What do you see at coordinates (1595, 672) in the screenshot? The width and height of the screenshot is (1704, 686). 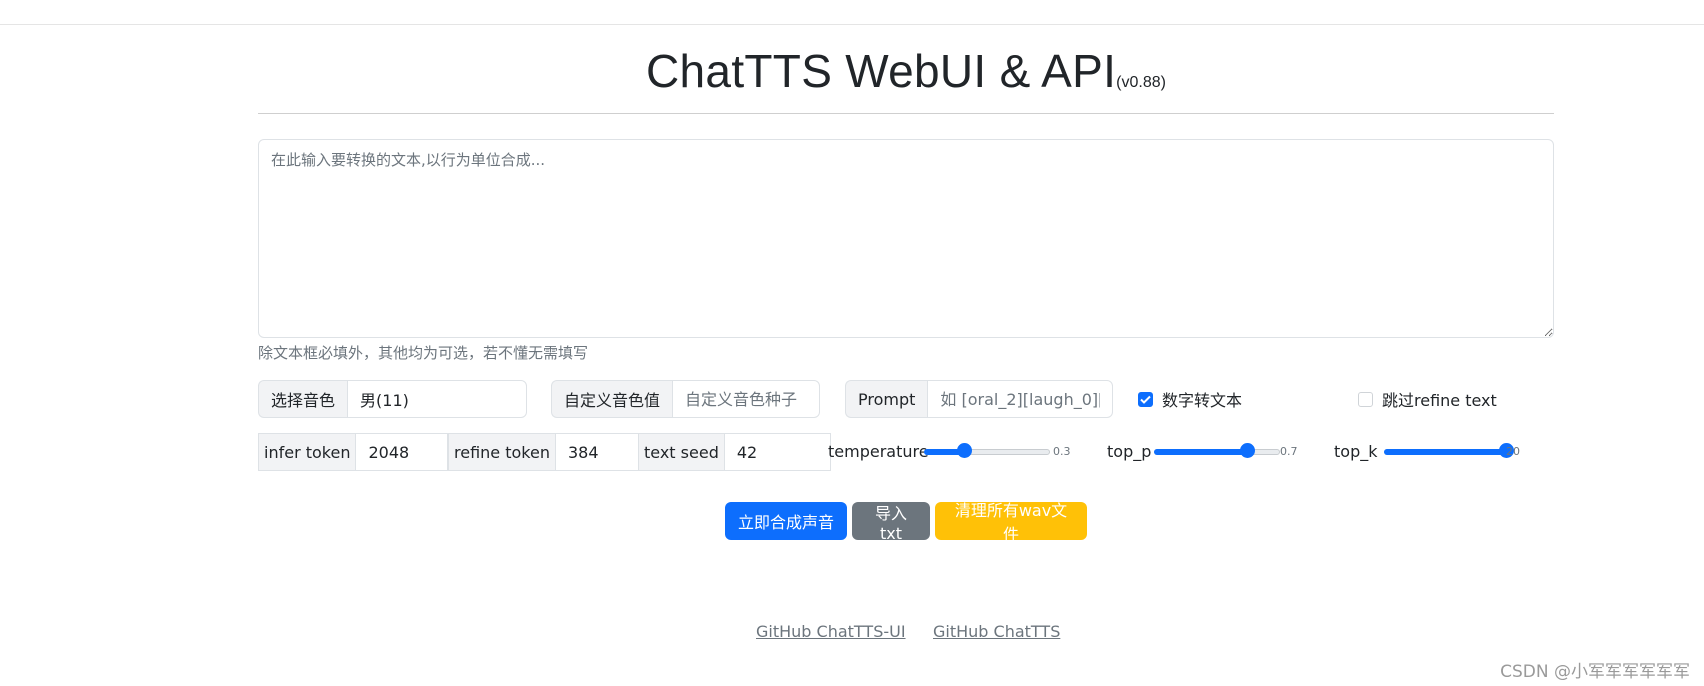 I see `csdn-watermark: CSDN @小军军军军军军` at bounding box center [1595, 672].